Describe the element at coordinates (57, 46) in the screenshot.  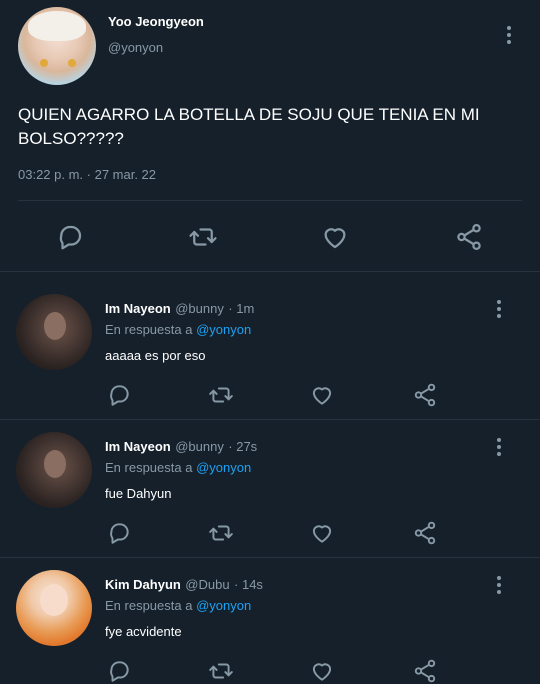
I see `author-avatar` at that location.